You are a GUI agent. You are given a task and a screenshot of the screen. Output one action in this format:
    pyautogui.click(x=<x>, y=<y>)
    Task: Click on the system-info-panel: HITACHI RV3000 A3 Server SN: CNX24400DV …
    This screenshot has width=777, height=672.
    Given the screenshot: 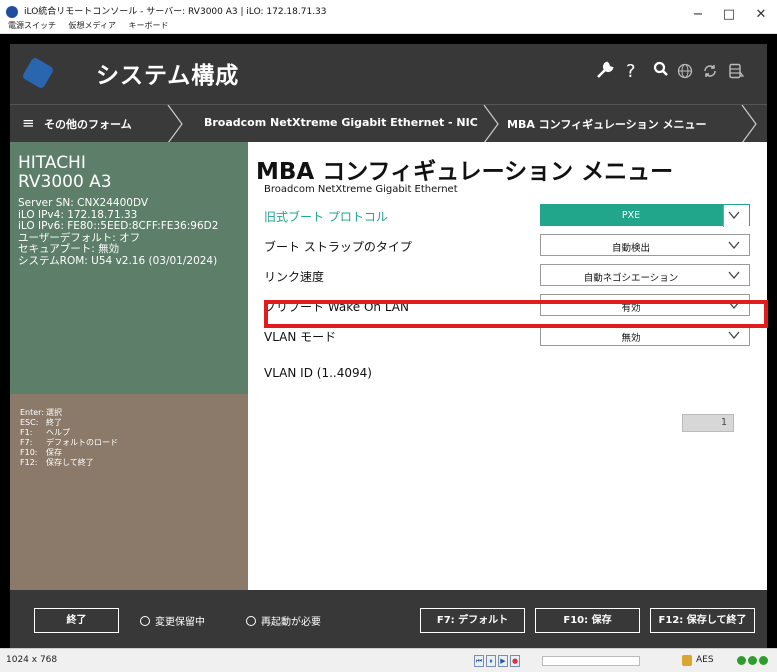 What is the action you would take?
    pyautogui.click(x=129, y=268)
    